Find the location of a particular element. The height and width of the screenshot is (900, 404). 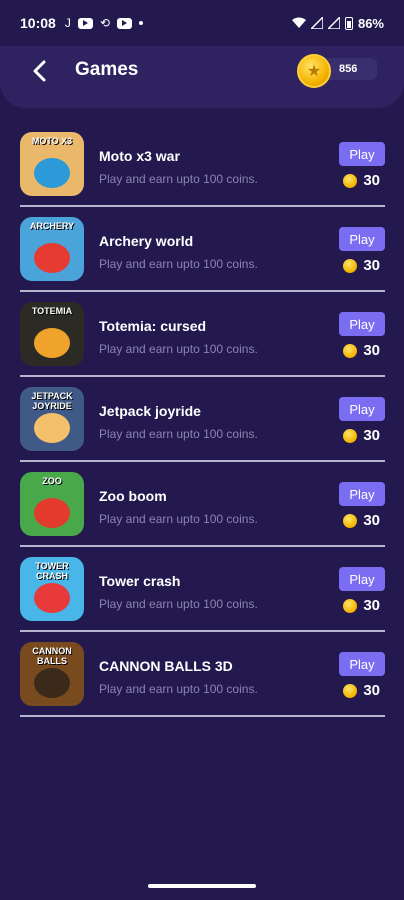

back-arrow-icon is located at coordinates (39, 71).